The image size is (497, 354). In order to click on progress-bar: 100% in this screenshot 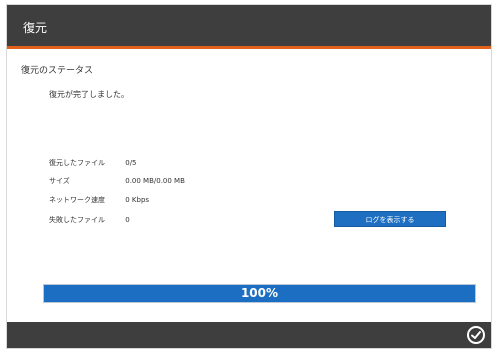, I will do `click(259, 293)`.